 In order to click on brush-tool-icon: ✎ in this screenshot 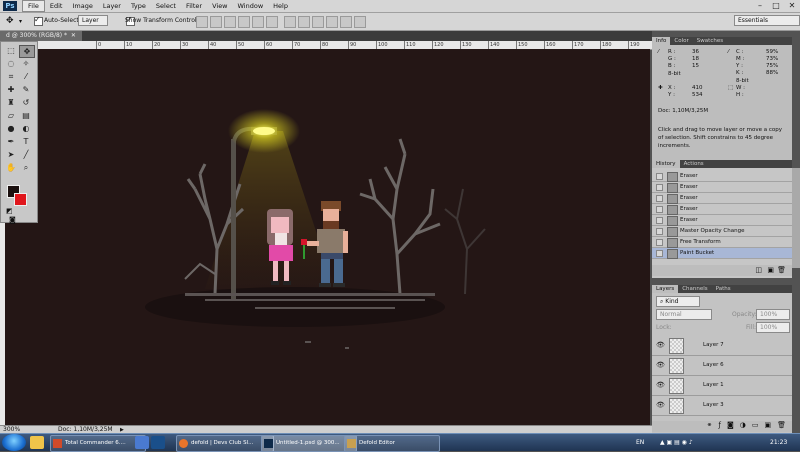, I will do `click(26, 89)`.